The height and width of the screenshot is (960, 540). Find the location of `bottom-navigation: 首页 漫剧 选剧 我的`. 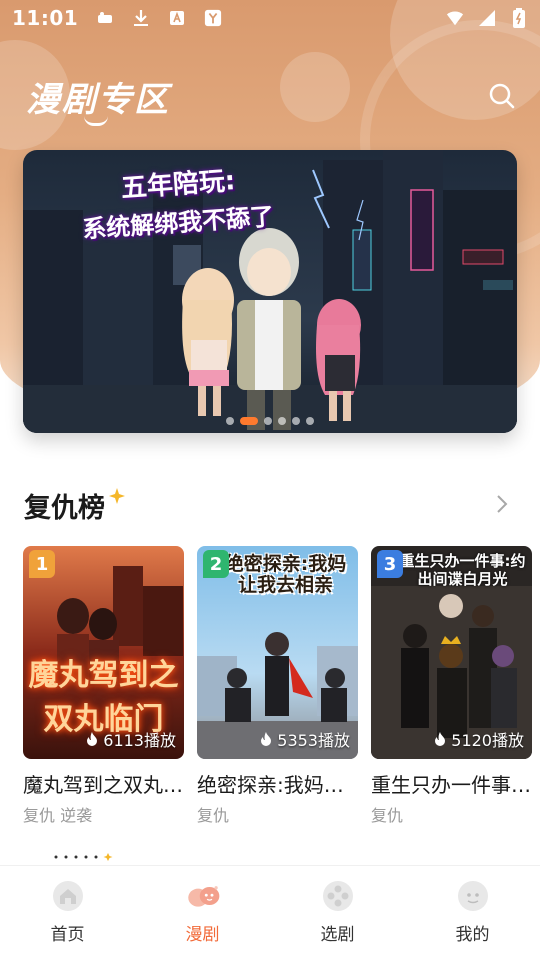

bottom-navigation: 首页 漫剧 选剧 我的 is located at coordinates (270, 912).